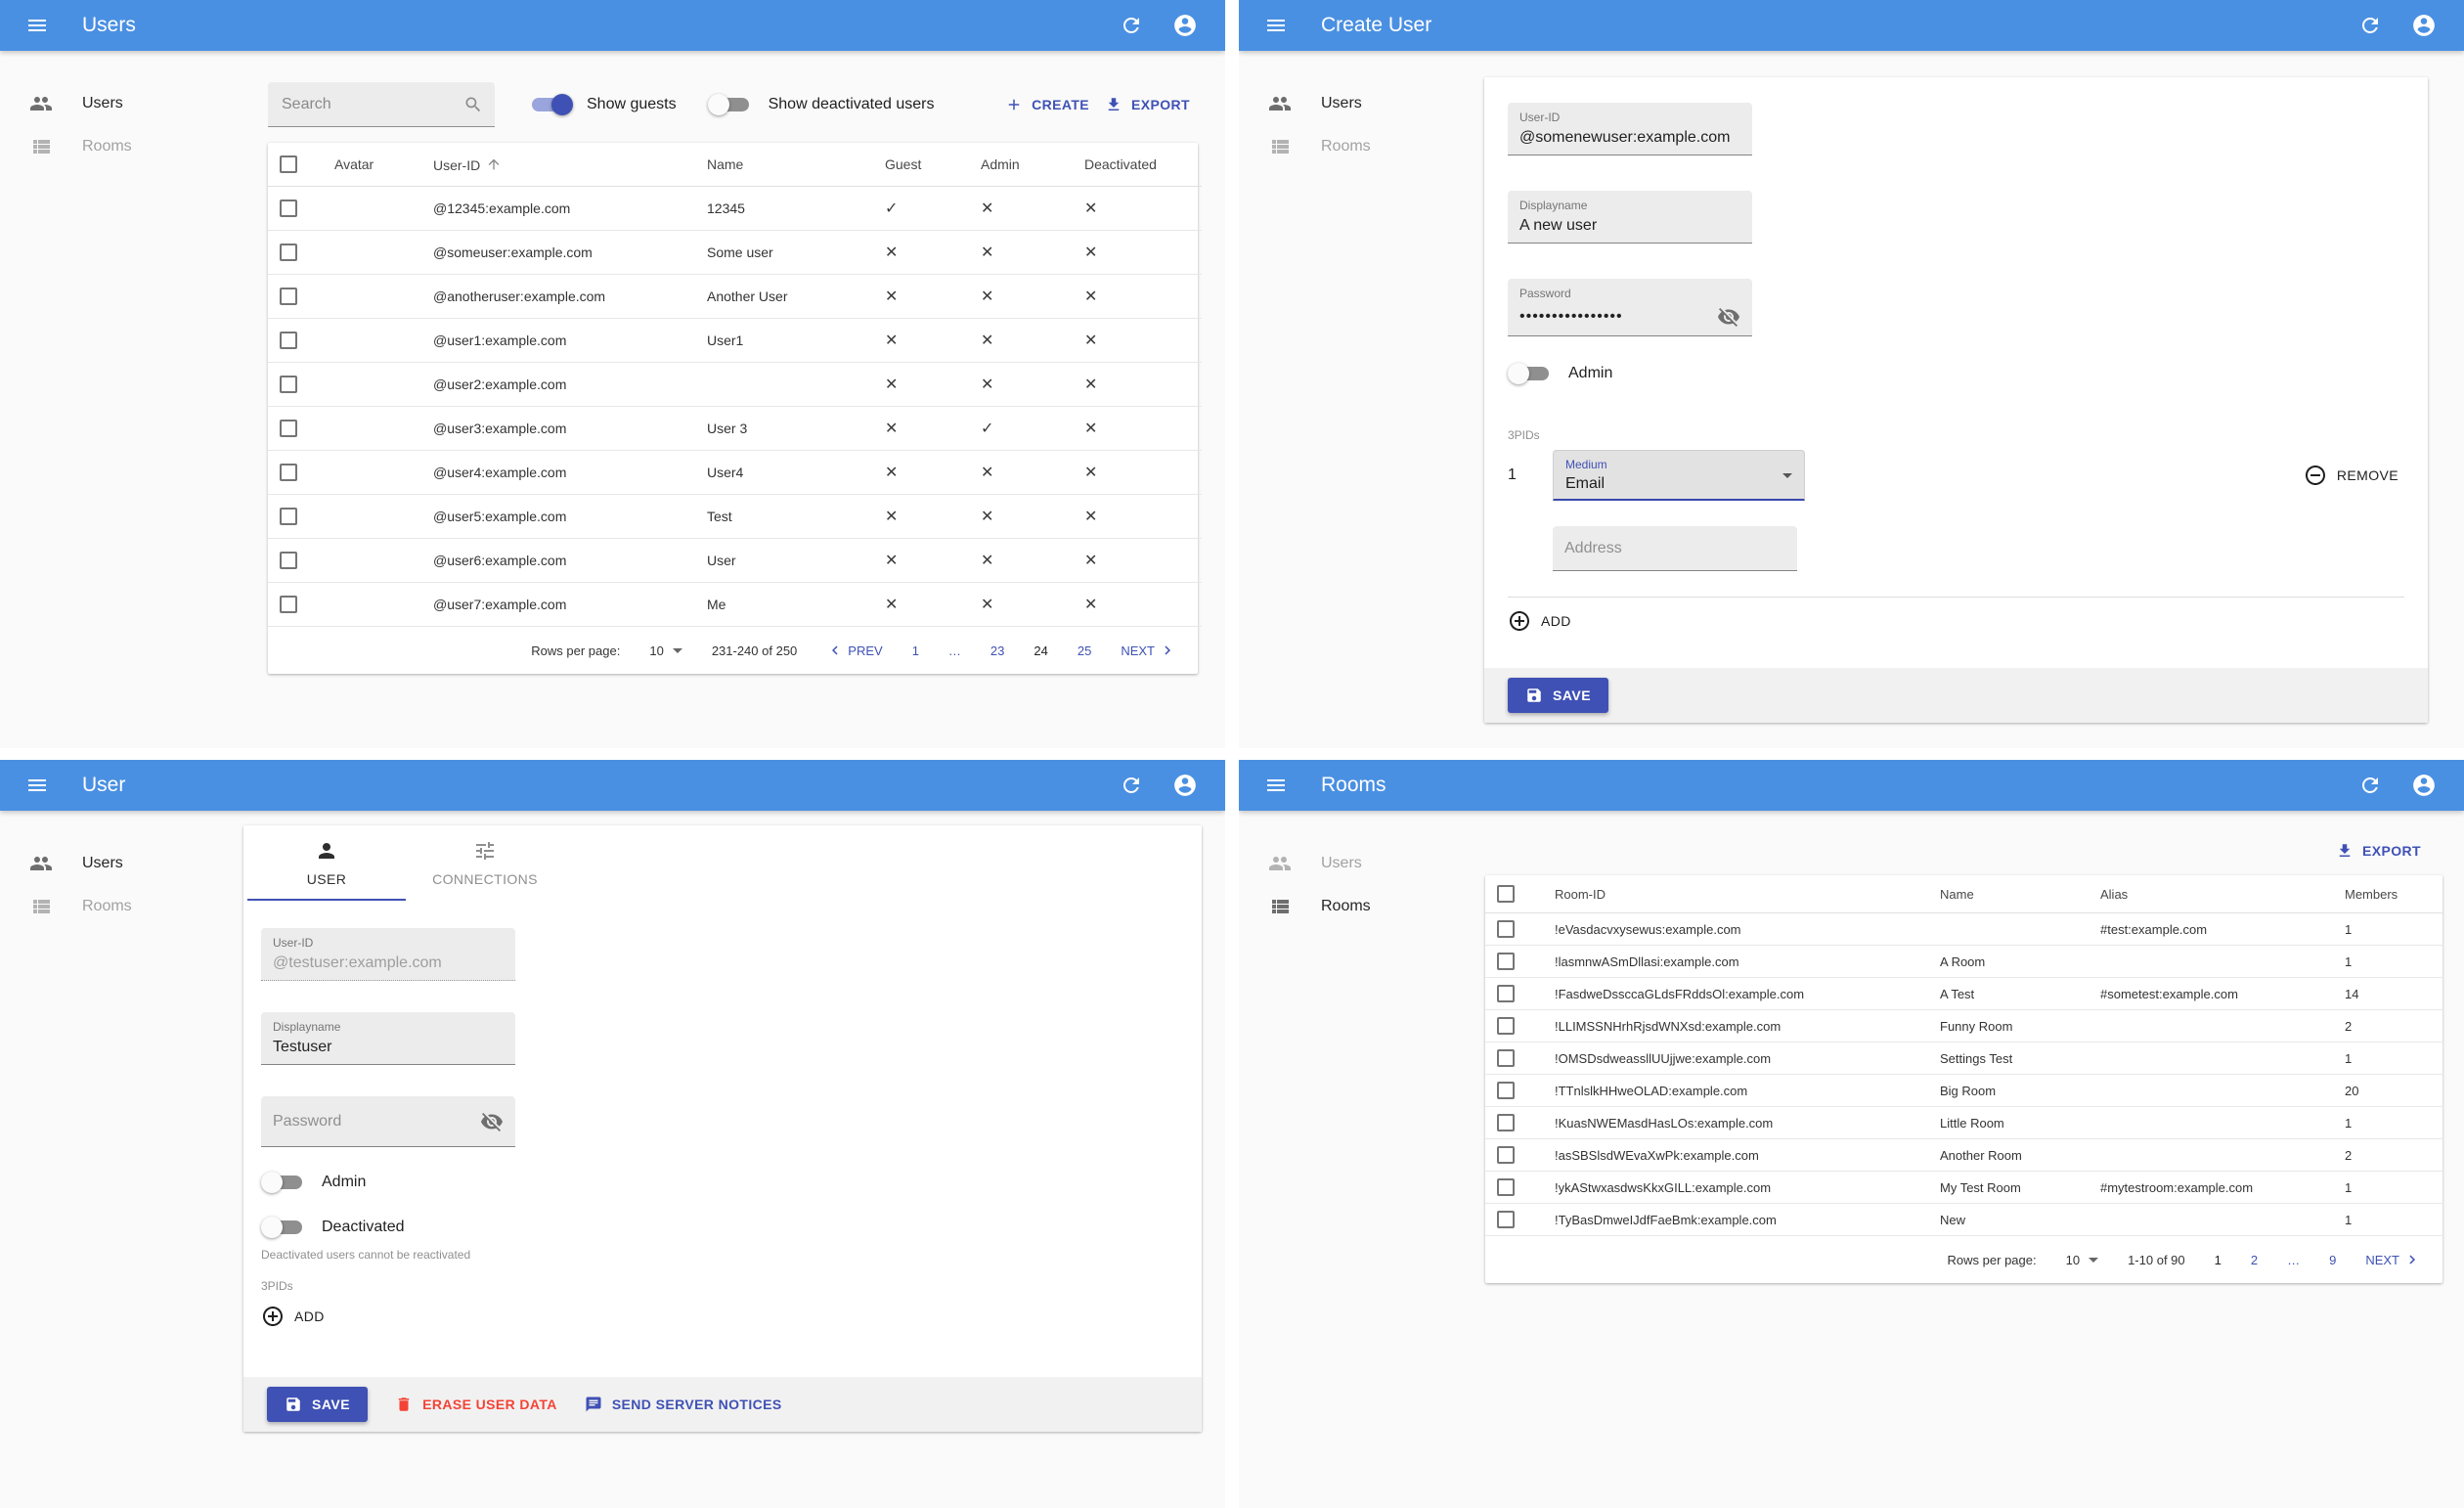 The width and height of the screenshot is (2464, 1508). What do you see at coordinates (735, 209) in the screenshot?
I see `table-row: @12345:example.com 12345 ✓ ✕ ✕` at bounding box center [735, 209].